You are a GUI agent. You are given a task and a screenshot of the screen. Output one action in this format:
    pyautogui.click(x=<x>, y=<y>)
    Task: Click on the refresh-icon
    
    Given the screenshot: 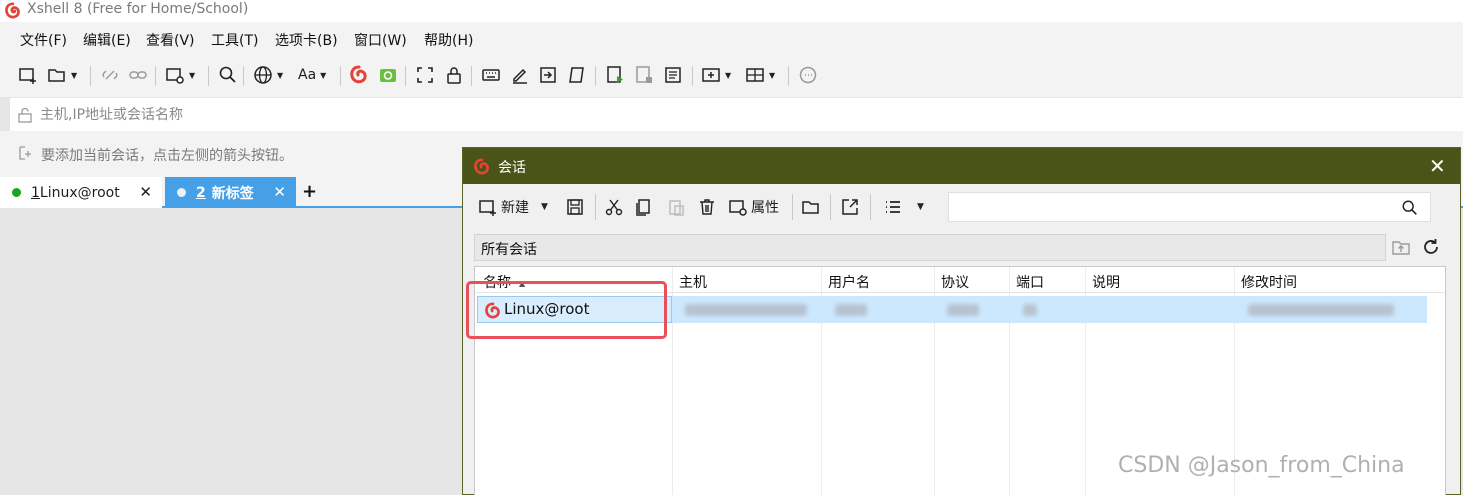 What is the action you would take?
    pyautogui.click(x=1431, y=247)
    